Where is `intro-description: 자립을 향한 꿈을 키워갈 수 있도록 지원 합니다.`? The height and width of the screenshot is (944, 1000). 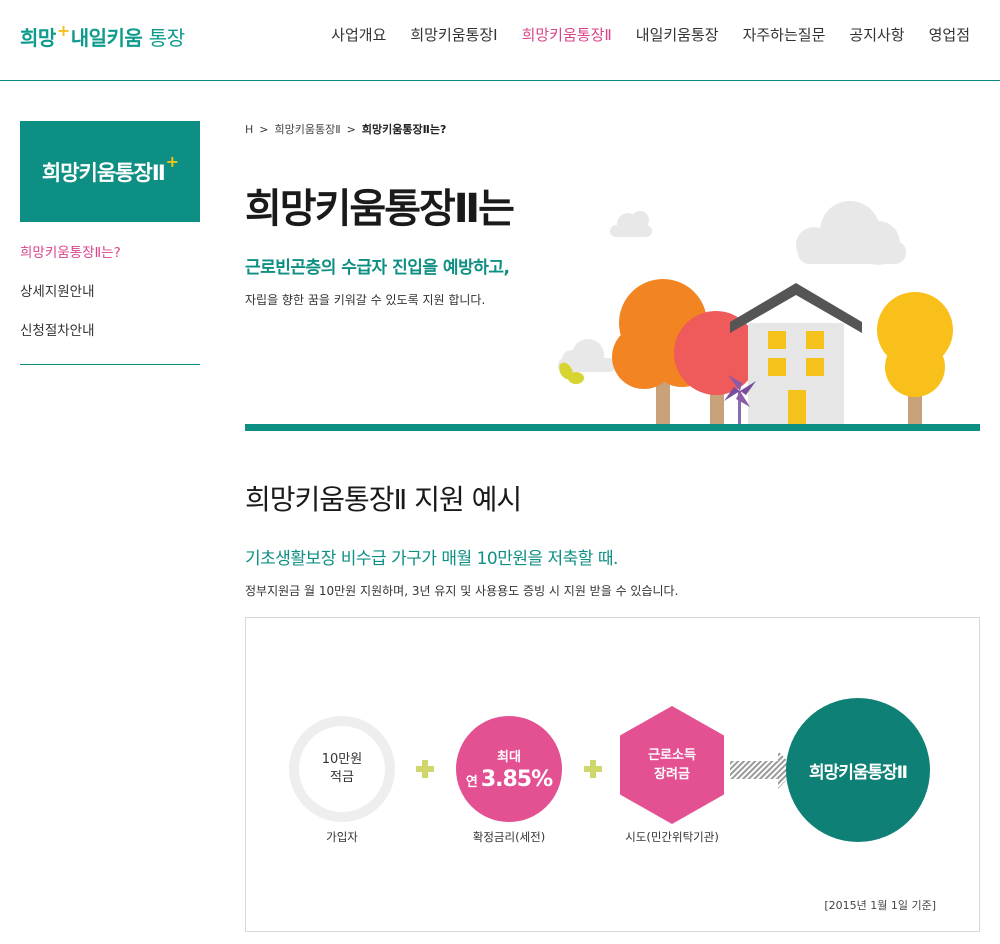
intro-description: 자립을 향한 꿈을 키워갈 수 있도록 지원 합니다. is located at coordinates (365, 300).